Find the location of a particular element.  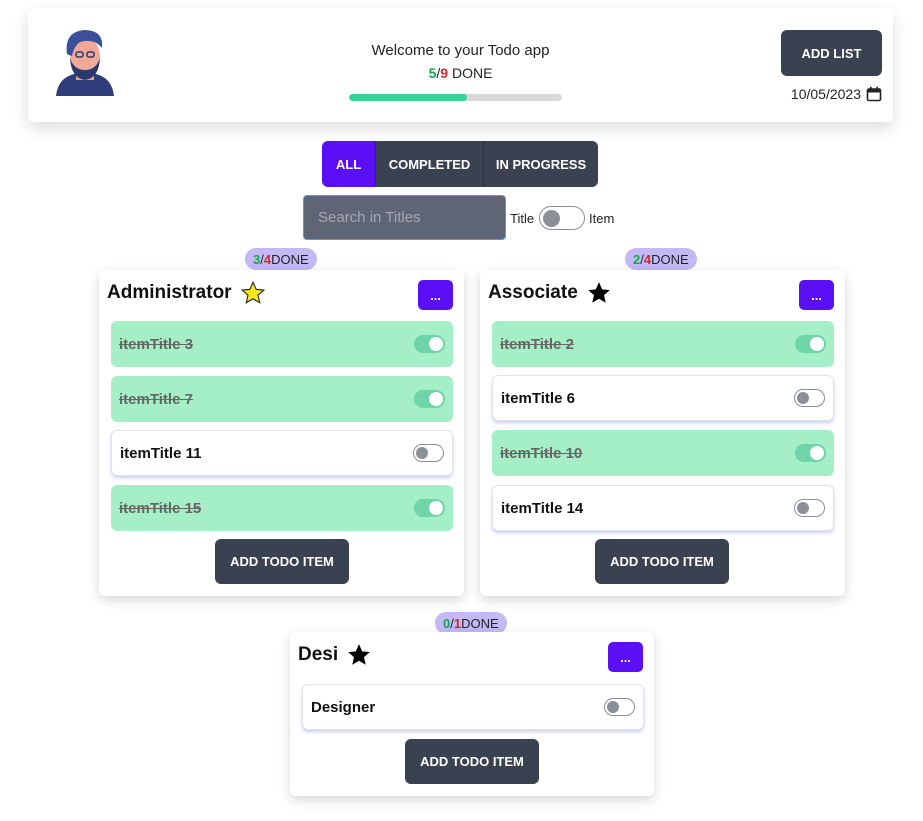

tab-completed: COMPLETED is located at coordinates (430, 164).